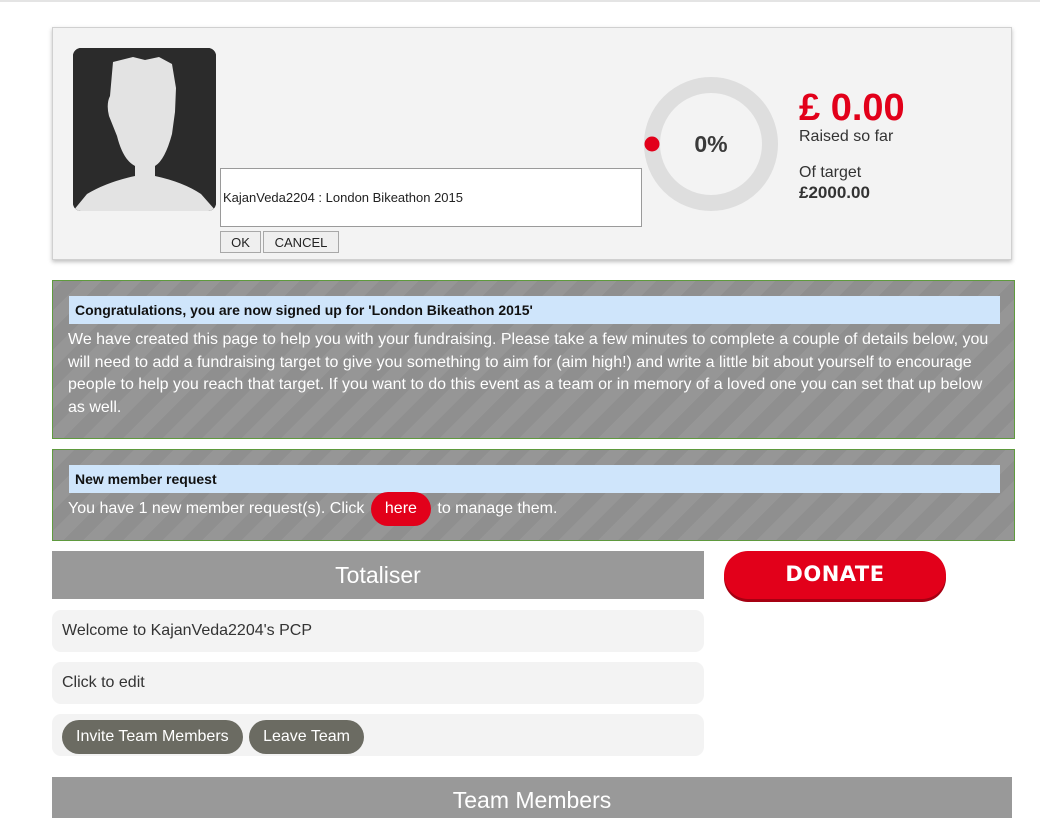 This screenshot has width=1040, height=824. I want to click on target-label: Of target, so click(830, 172).